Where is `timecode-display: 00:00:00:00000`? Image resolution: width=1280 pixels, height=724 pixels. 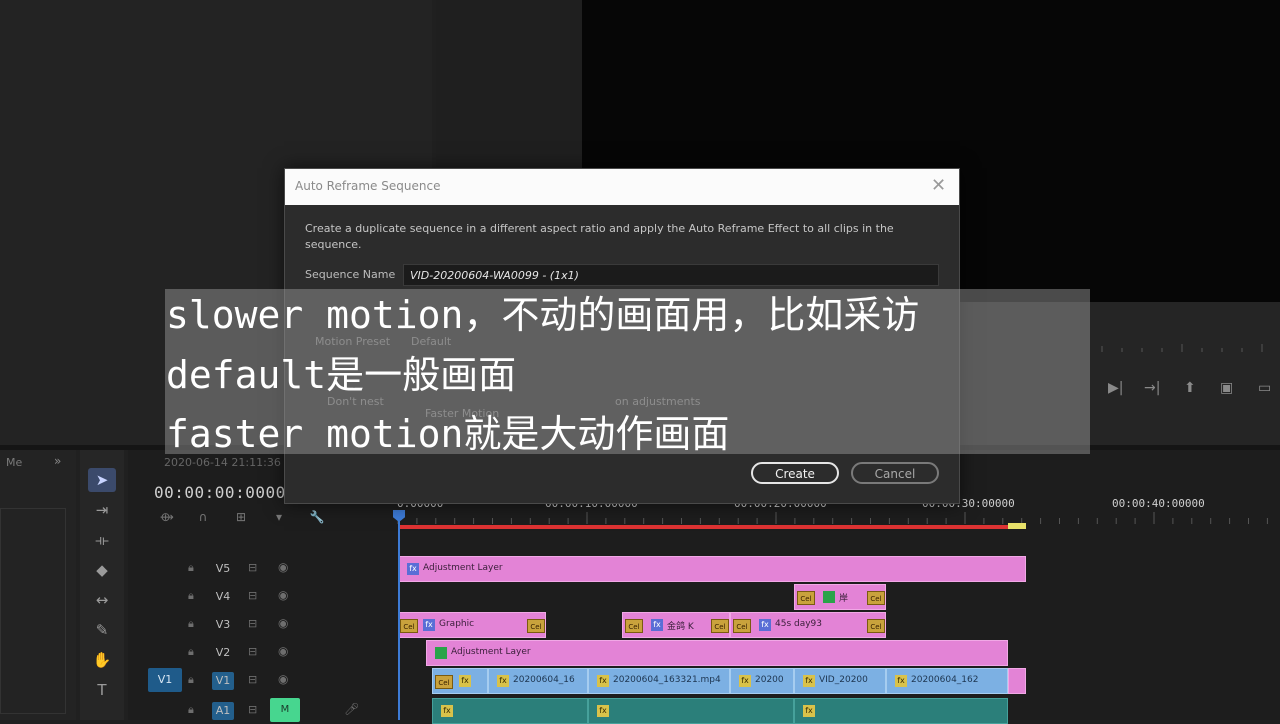
timecode-display: 00:00:00:00000 is located at coordinates (225, 492).